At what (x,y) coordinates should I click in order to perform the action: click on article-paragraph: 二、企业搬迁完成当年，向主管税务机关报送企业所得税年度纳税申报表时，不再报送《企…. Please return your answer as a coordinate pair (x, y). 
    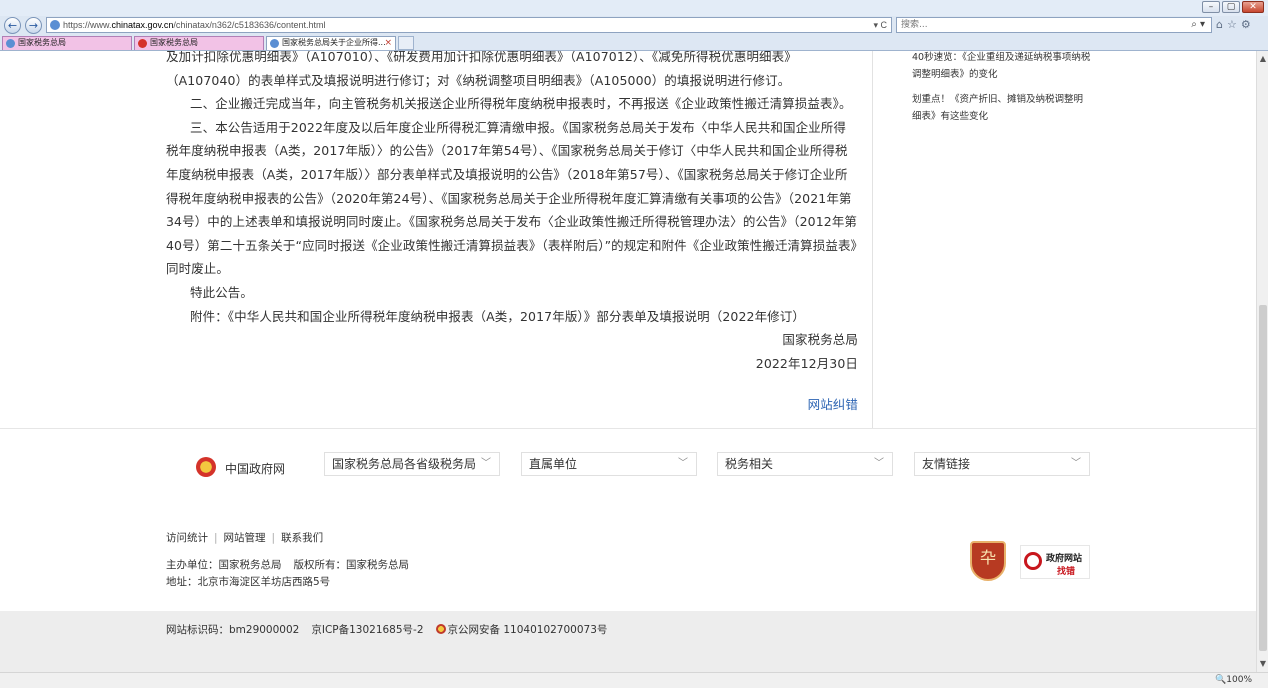
    Looking at the image, I should click on (521, 104).